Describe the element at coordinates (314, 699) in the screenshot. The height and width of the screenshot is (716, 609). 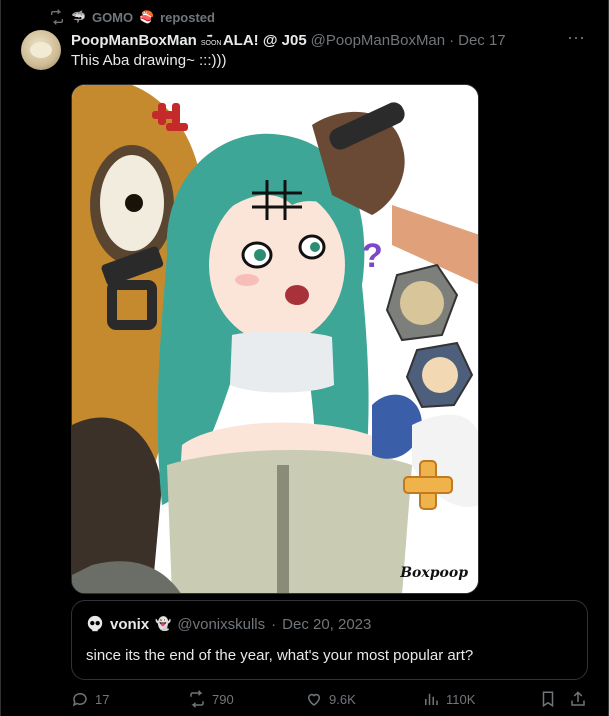
I see `heart-icon` at that location.